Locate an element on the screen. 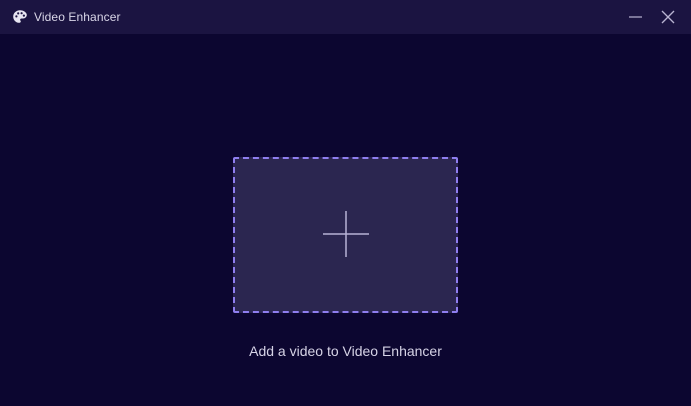 Image resolution: width=691 pixels, height=406 pixels. minimize-icon is located at coordinates (635, 17).